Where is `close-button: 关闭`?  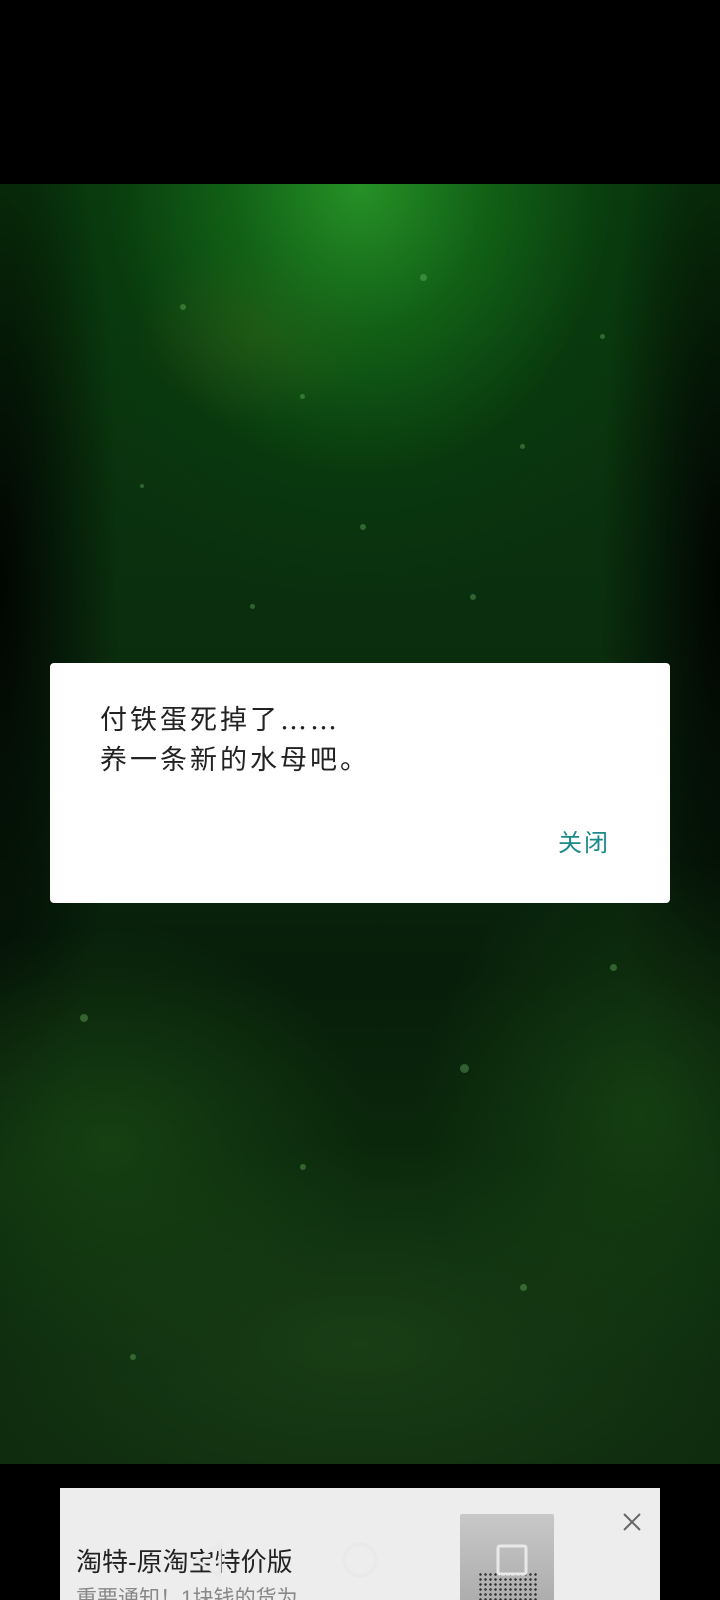
close-button: 关闭 is located at coordinates (584, 840).